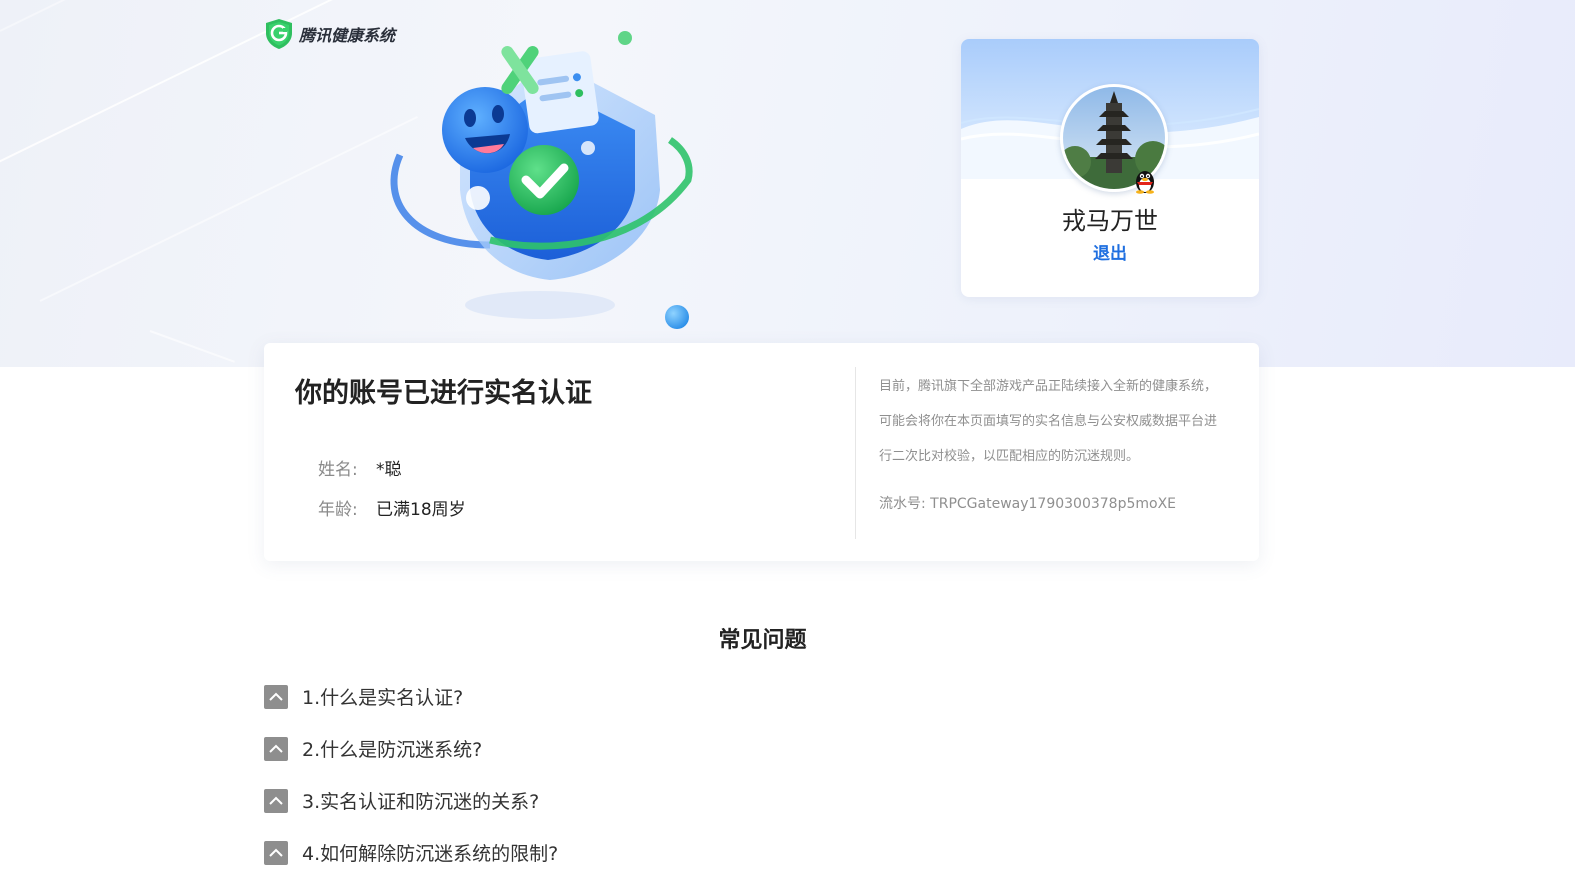 This screenshot has width=1575, height=878. What do you see at coordinates (443, 393) in the screenshot?
I see `verification-title: 你的账号已进行实名认证` at bounding box center [443, 393].